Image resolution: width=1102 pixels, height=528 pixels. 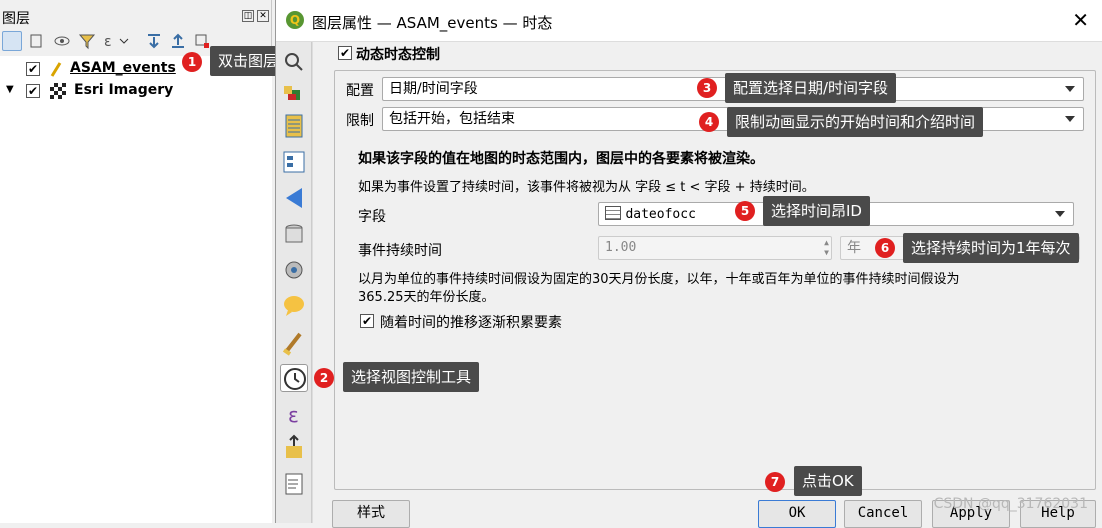 What do you see at coordinates (775, 482) in the screenshot?
I see `annotation-badge: 7` at bounding box center [775, 482].